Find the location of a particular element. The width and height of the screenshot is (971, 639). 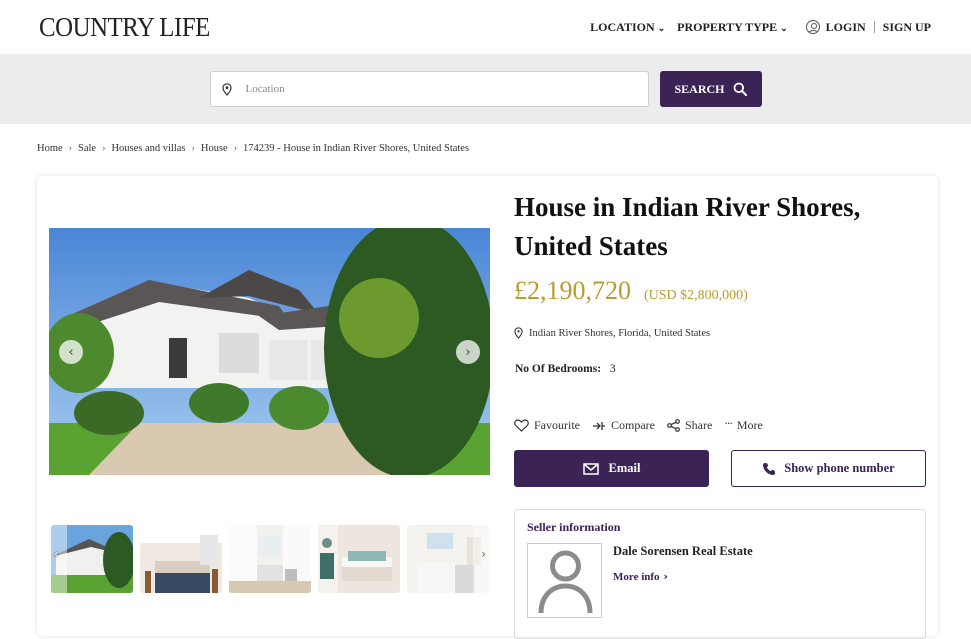

compare-button: Compare is located at coordinates (623, 425).